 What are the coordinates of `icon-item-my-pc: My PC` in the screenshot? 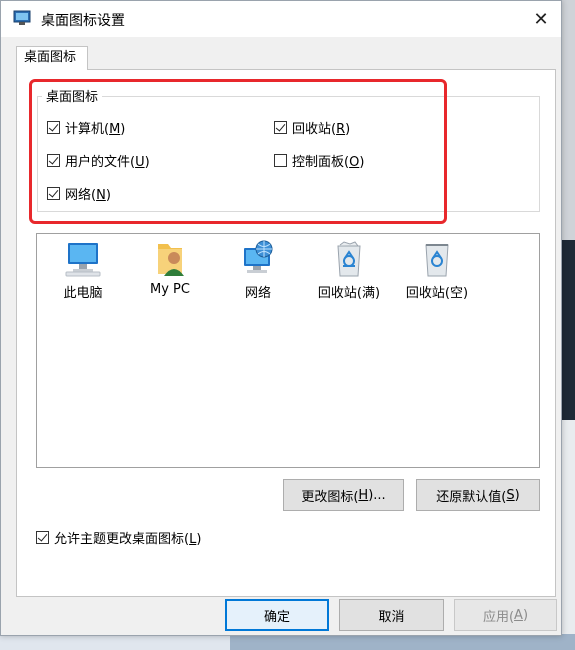 It's located at (170, 268).